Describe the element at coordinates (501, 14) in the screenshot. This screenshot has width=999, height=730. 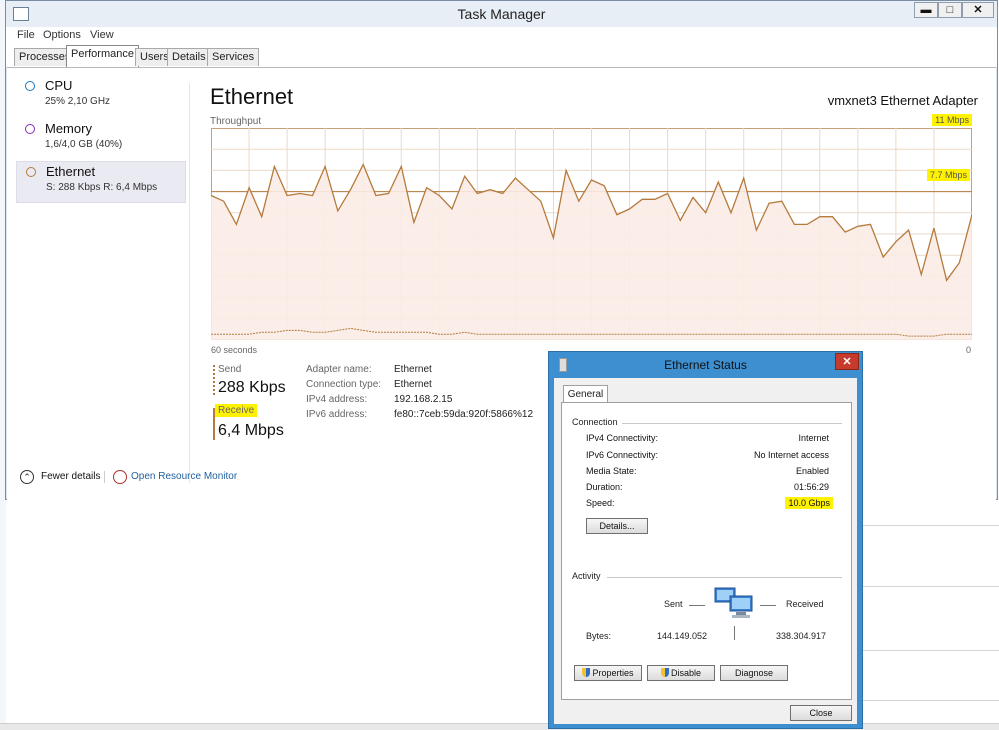
I see `window-title: Task Manager` at that location.